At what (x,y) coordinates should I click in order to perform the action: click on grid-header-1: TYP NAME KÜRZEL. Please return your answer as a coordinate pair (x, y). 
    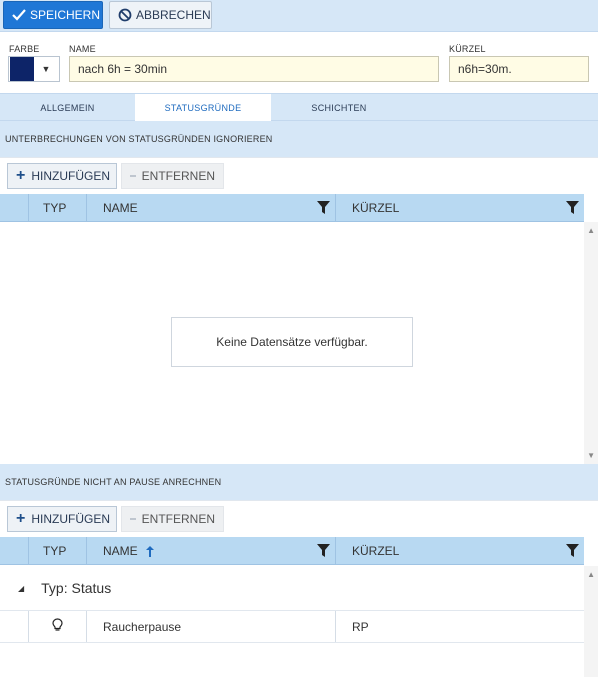
    Looking at the image, I should click on (292, 208).